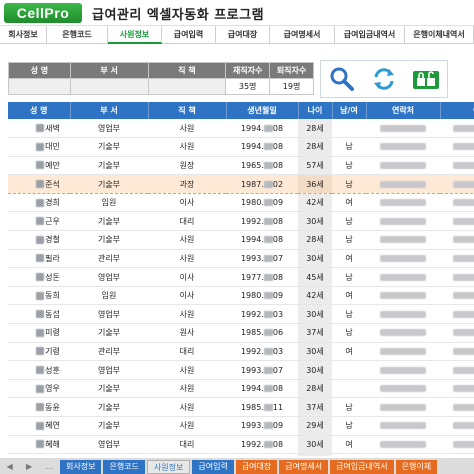  I want to click on table-row: 경철 기술부 사원 1994. 08 28세 남, so click(241, 240).